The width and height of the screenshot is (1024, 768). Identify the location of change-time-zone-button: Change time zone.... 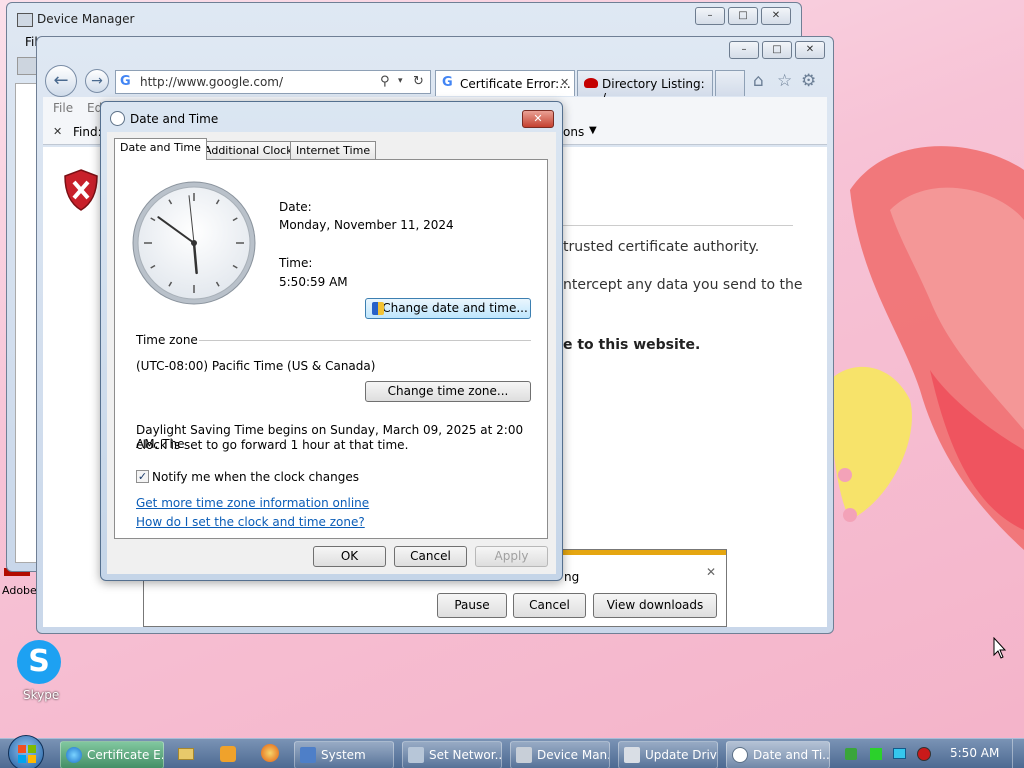
(448, 391).